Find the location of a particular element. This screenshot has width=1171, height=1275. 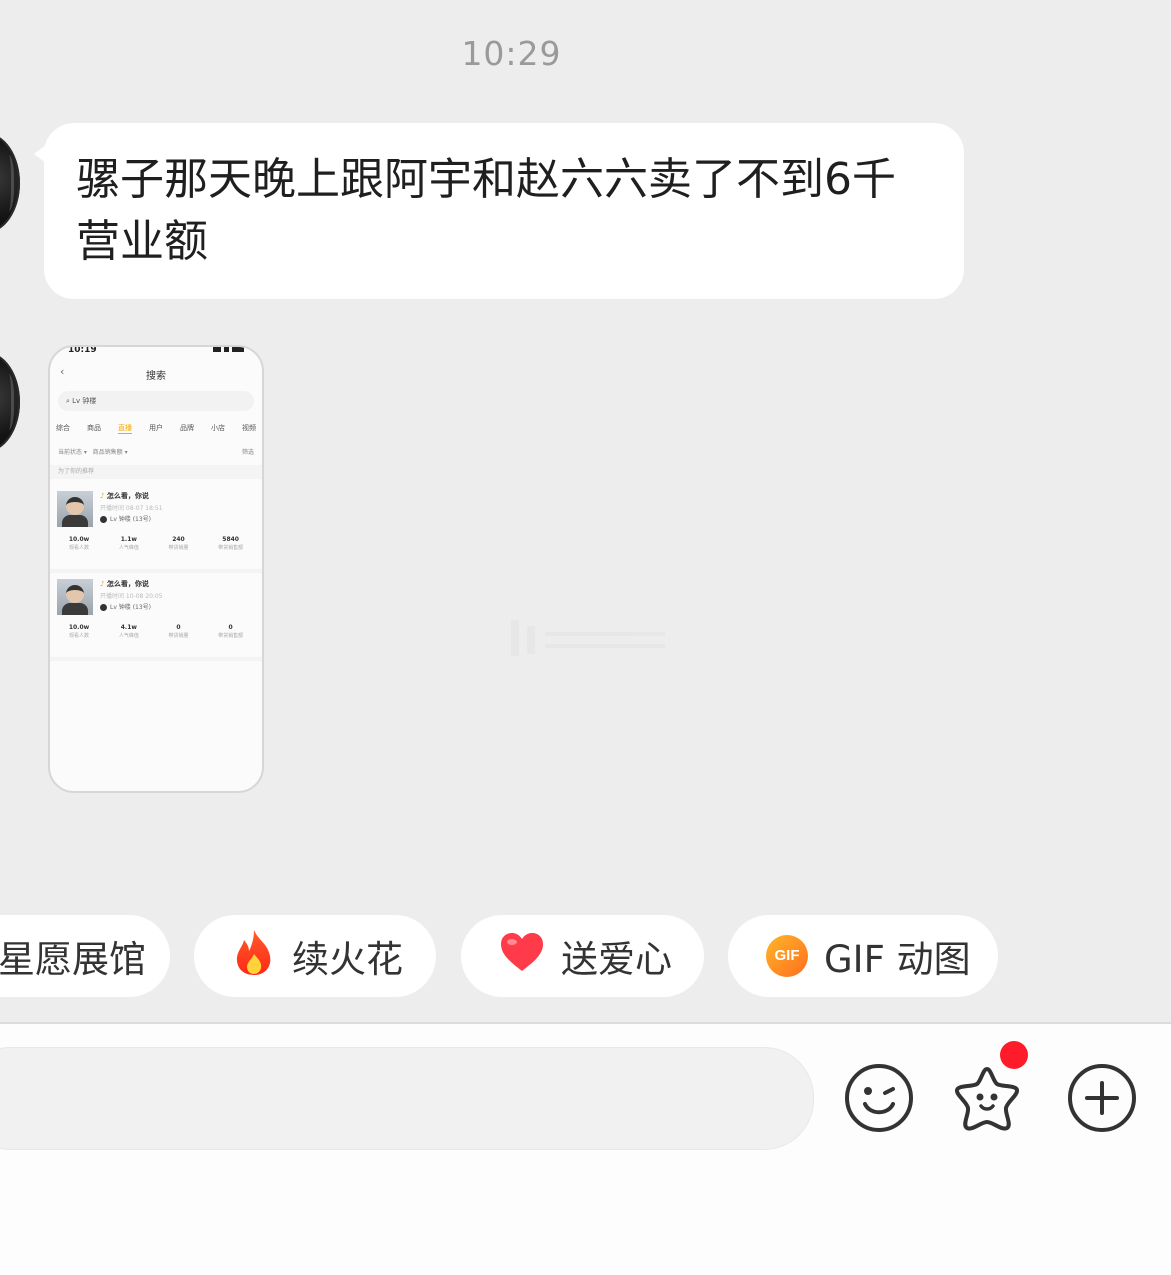

message-text: 骡子那天晚上跟阿宇和赵六六卖了不到6千营业额 is located at coordinates (486, 210).